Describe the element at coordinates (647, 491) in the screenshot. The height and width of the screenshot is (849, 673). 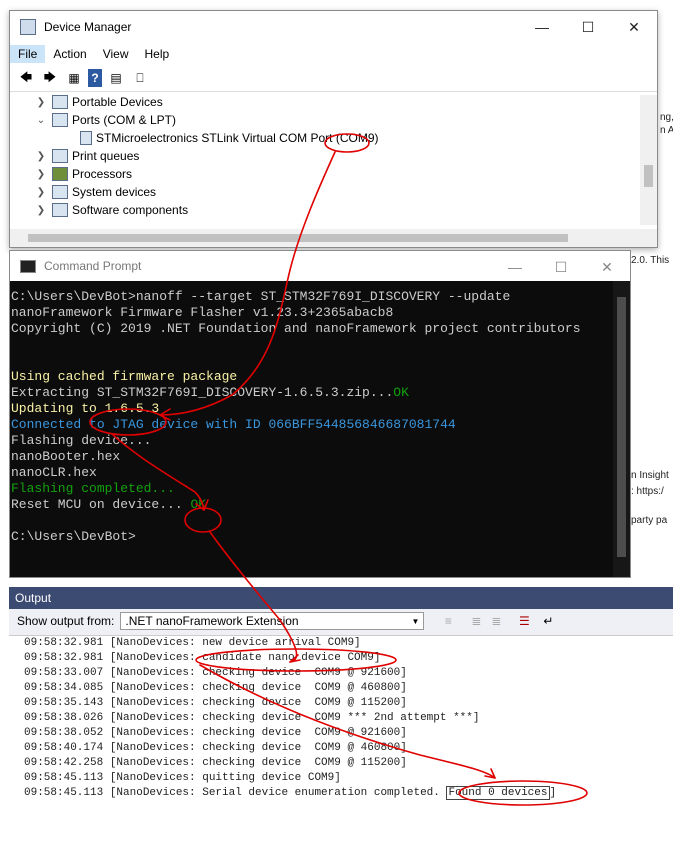
I see `bg-fragment: : https:/` at that location.